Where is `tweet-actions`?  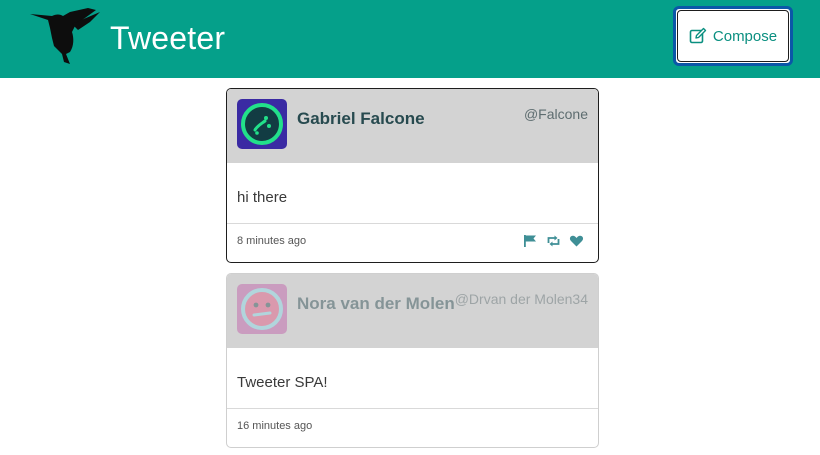 tweet-actions is located at coordinates (553, 241).